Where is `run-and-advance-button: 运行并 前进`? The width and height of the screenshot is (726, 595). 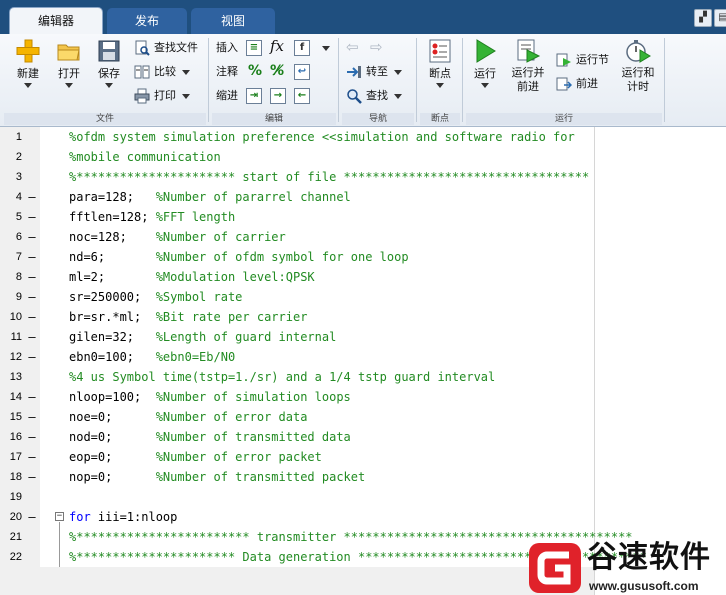
run-and-advance-button: 运行并 前进 is located at coordinates (528, 66).